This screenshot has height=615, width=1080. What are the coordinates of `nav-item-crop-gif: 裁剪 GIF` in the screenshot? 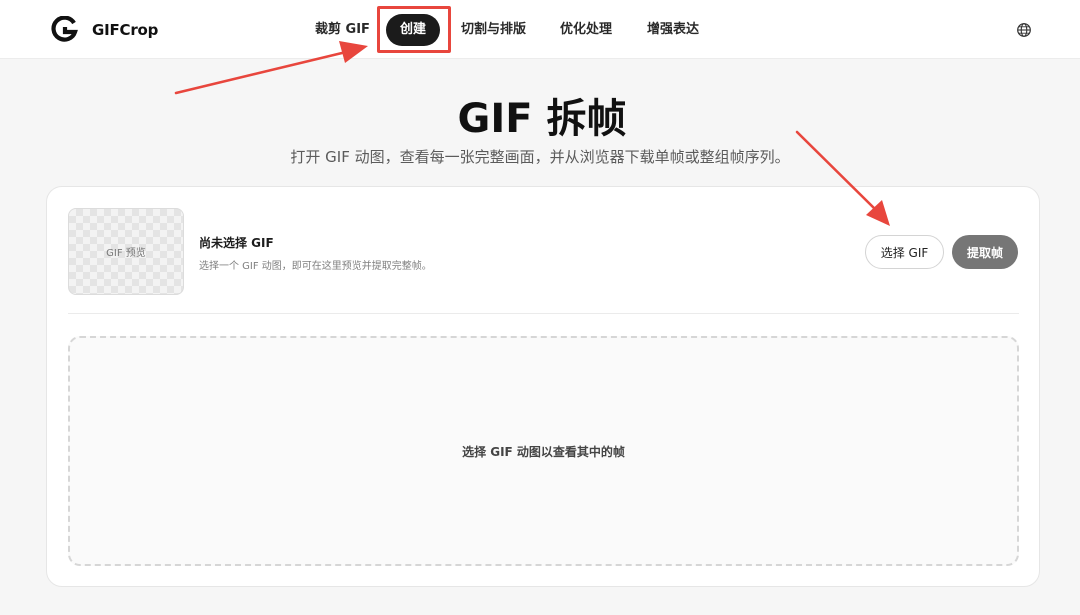 It's located at (342, 30).